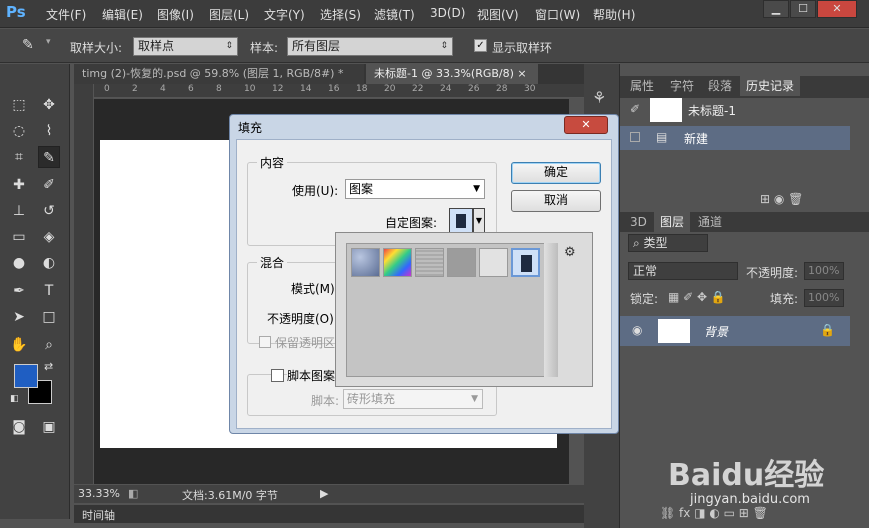 This screenshot has height=528, width=869. I want to click on blend-mode-select: 正常, so click(683, 271).